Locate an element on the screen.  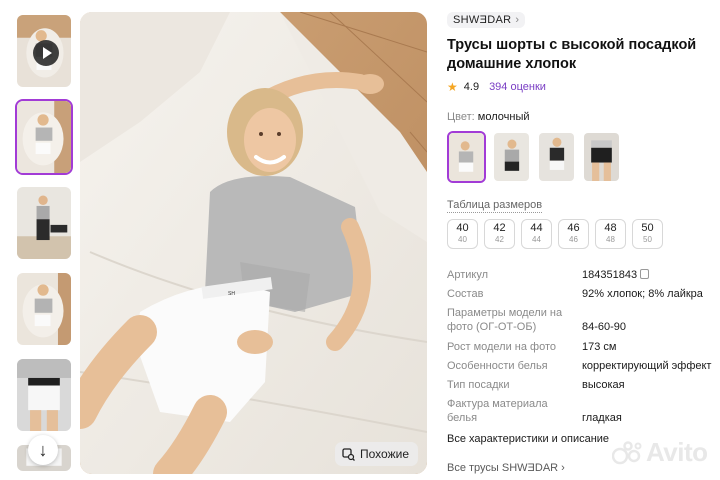
size-intl: 42 is located at coordinates (499, 239).